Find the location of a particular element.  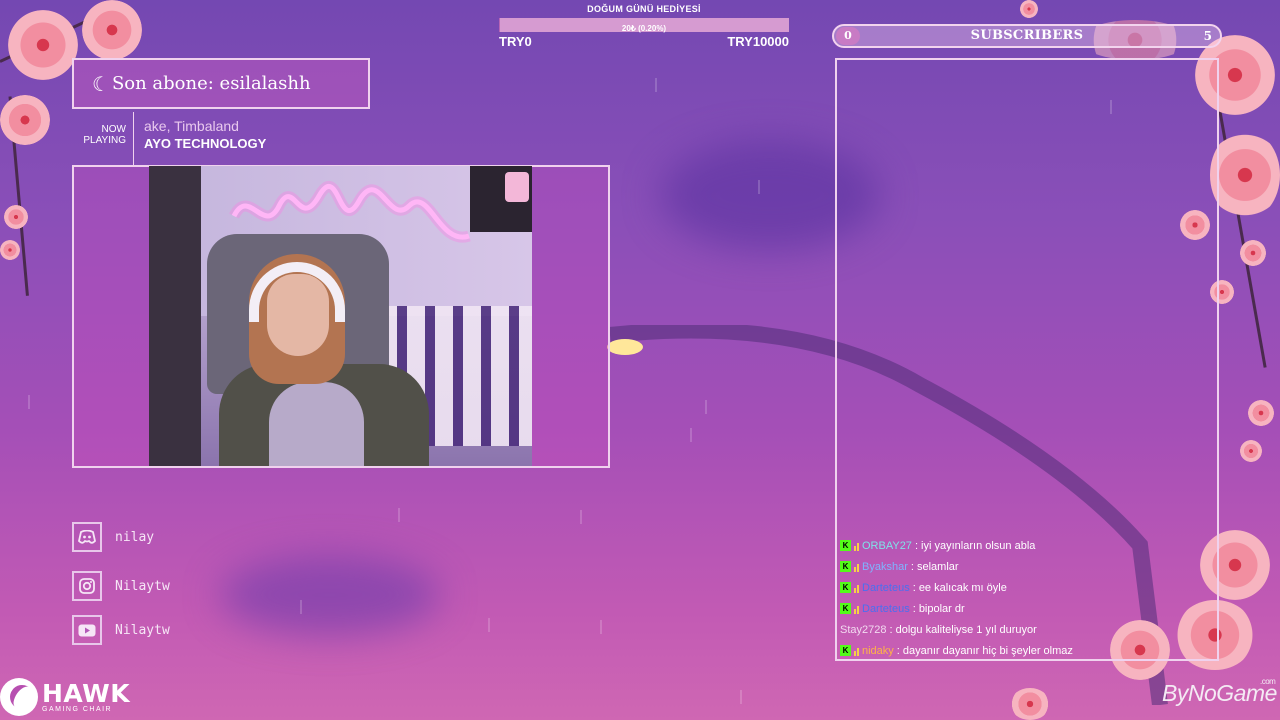

now-playing-artist: ake, Timbaland is located at coordinates (191, 126).